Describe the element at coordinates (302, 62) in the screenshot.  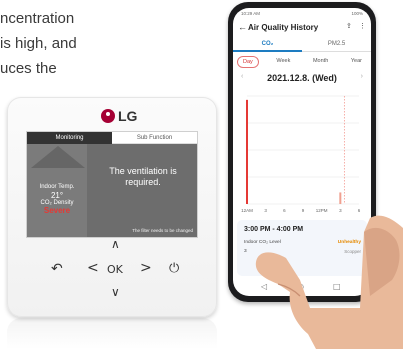
I see `period-selector: Day Week Month Year` at that location.